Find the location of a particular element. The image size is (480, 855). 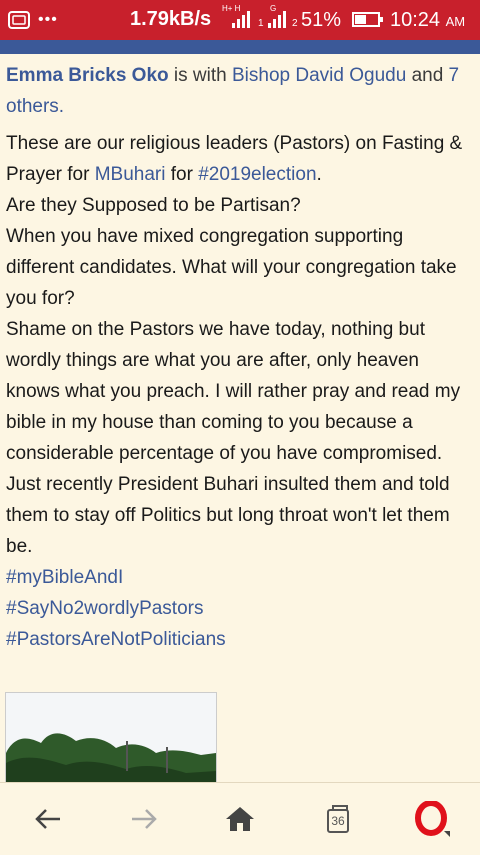

network-speed: 1.79kB/s is located at coordinates (171, 19).